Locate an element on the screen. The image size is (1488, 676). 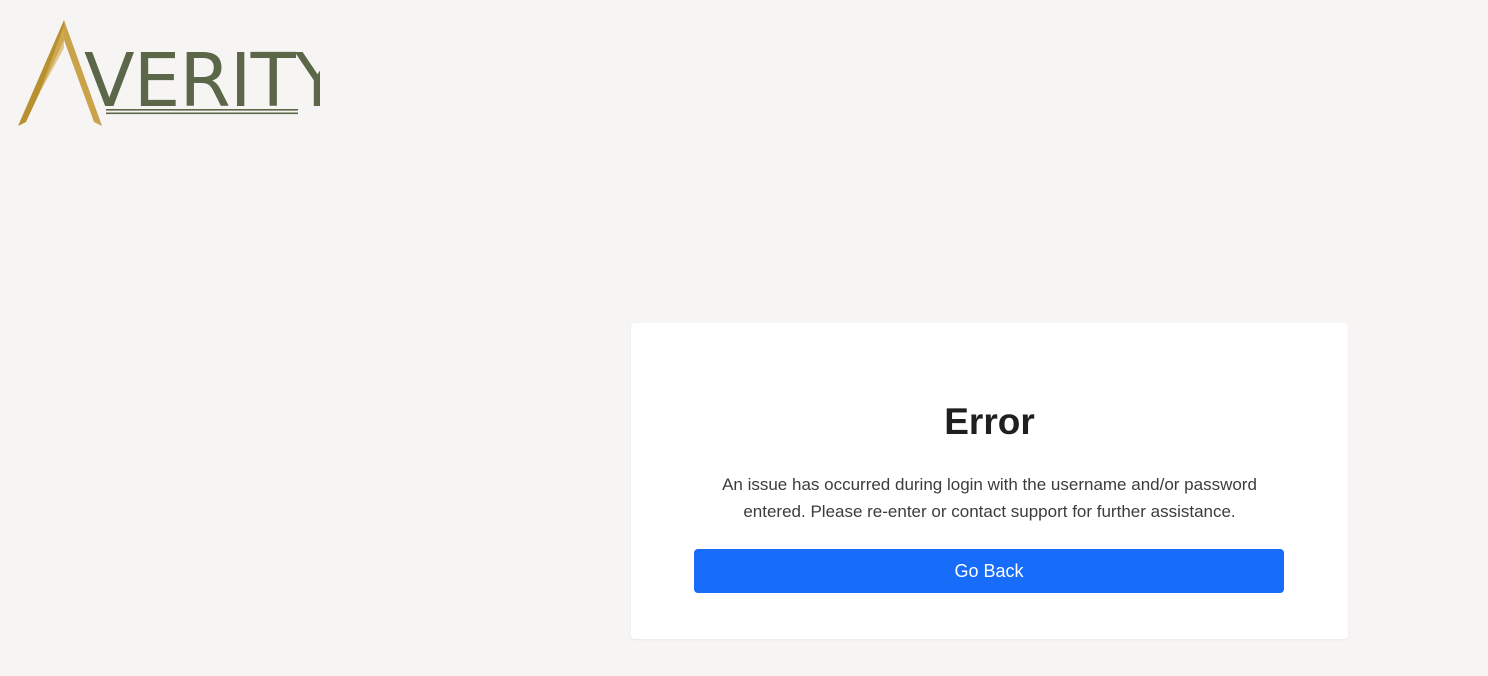
logo-wordmark: VERITY is located at coordinates (202, 81).